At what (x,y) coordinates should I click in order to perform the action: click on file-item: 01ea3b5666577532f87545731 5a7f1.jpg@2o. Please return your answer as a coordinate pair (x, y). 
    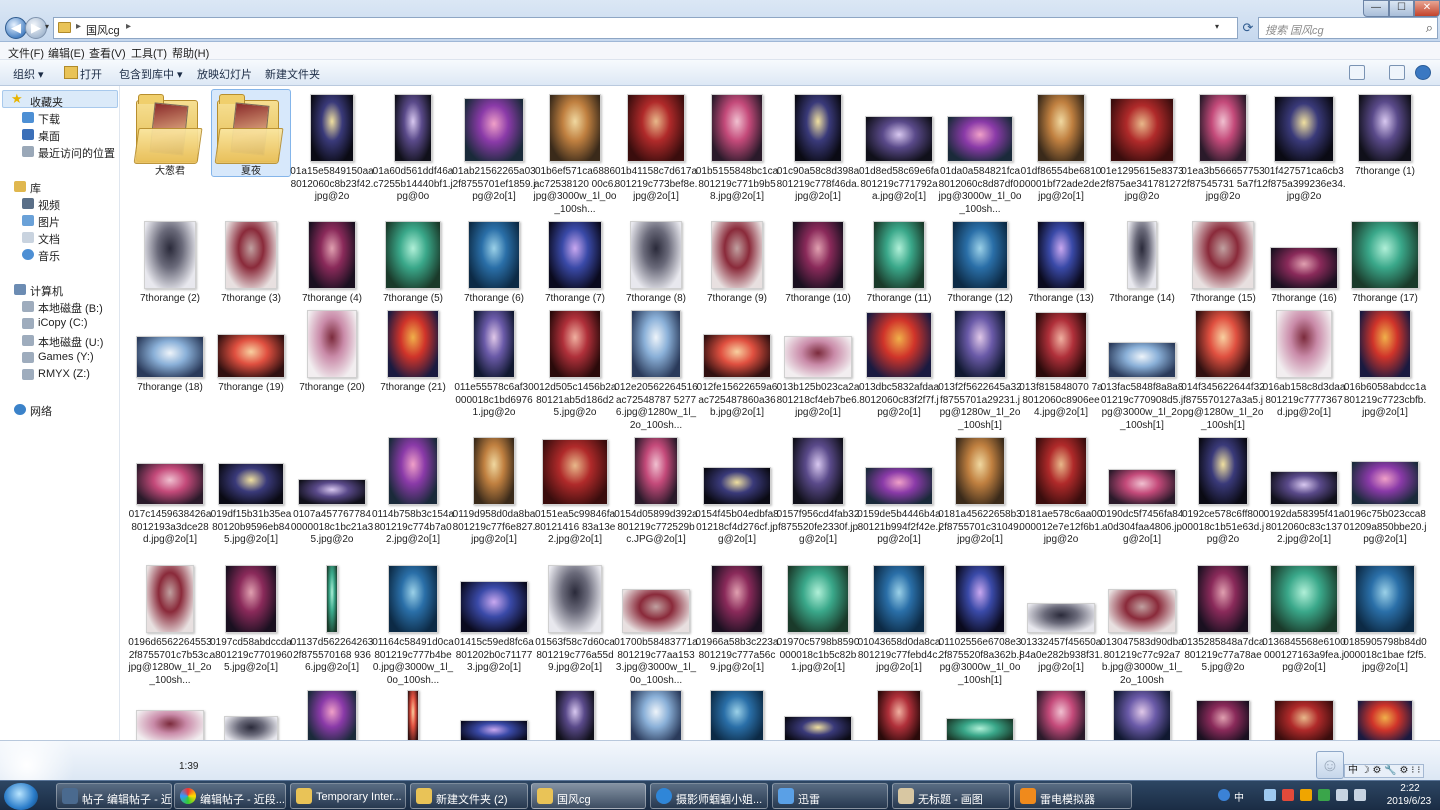
    Looking at the image, I should click on (1223, 150).